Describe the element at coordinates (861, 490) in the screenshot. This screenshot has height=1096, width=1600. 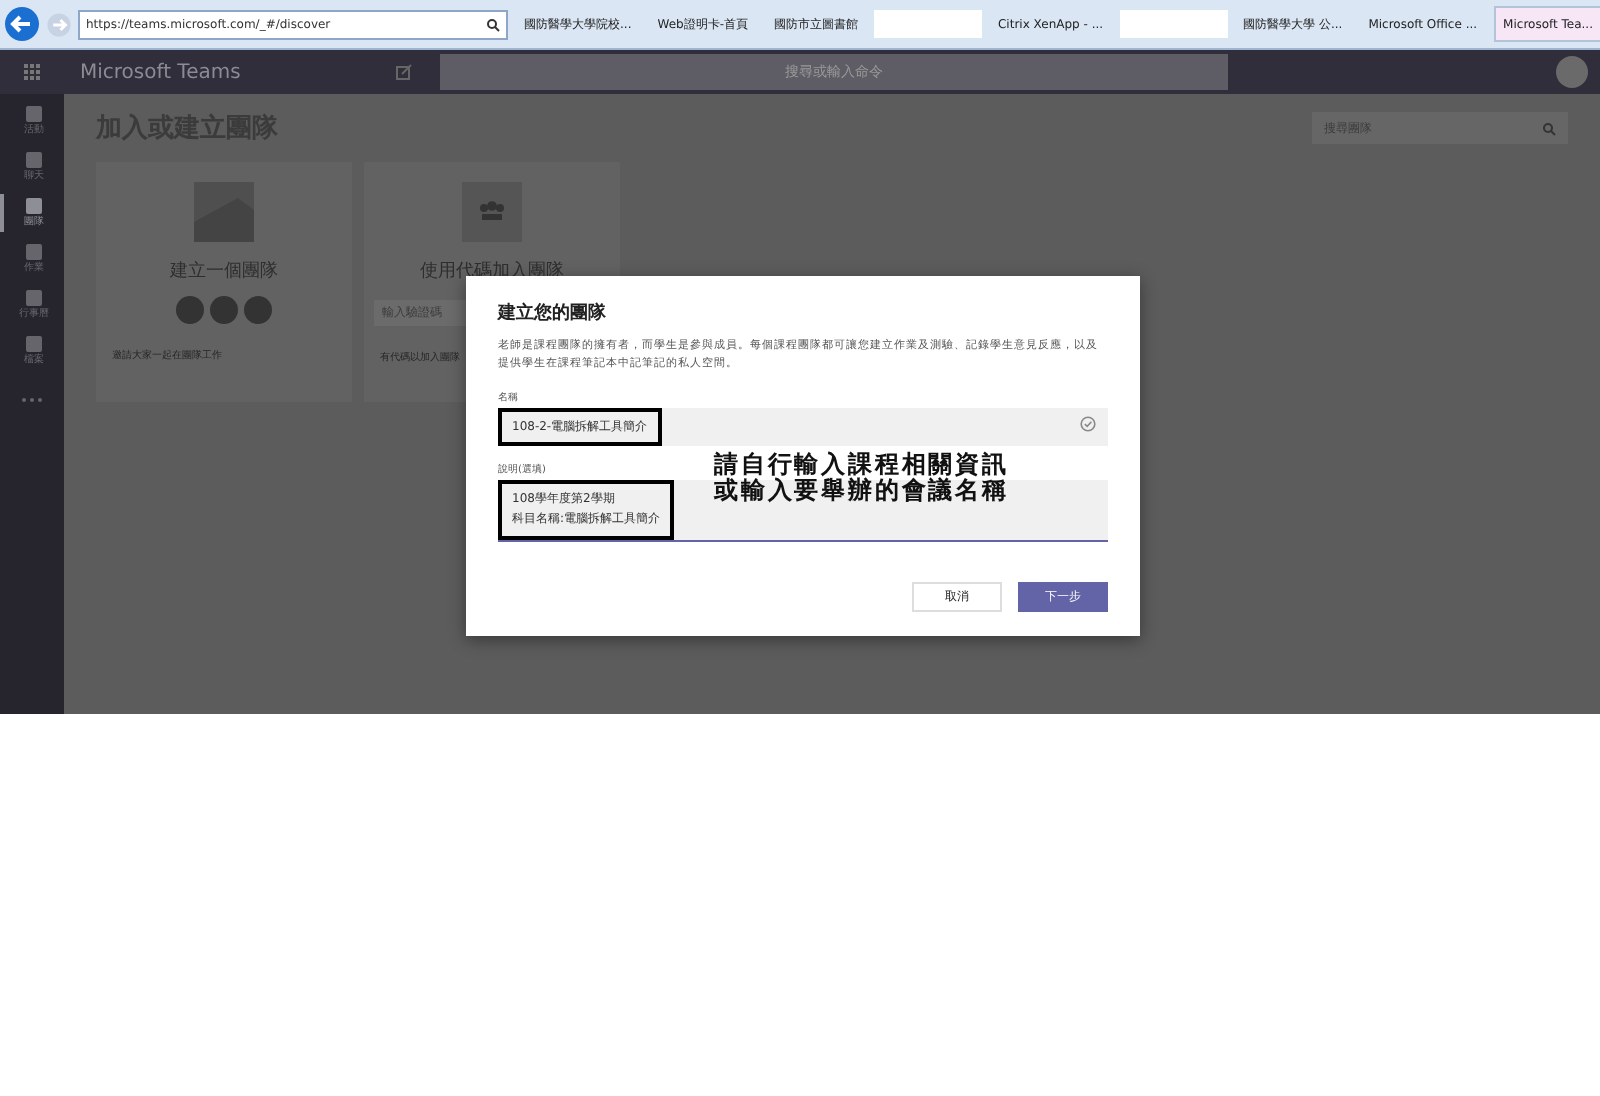
I see `annotation-text: 或輸入要舉辦的會議名稱` at that location.